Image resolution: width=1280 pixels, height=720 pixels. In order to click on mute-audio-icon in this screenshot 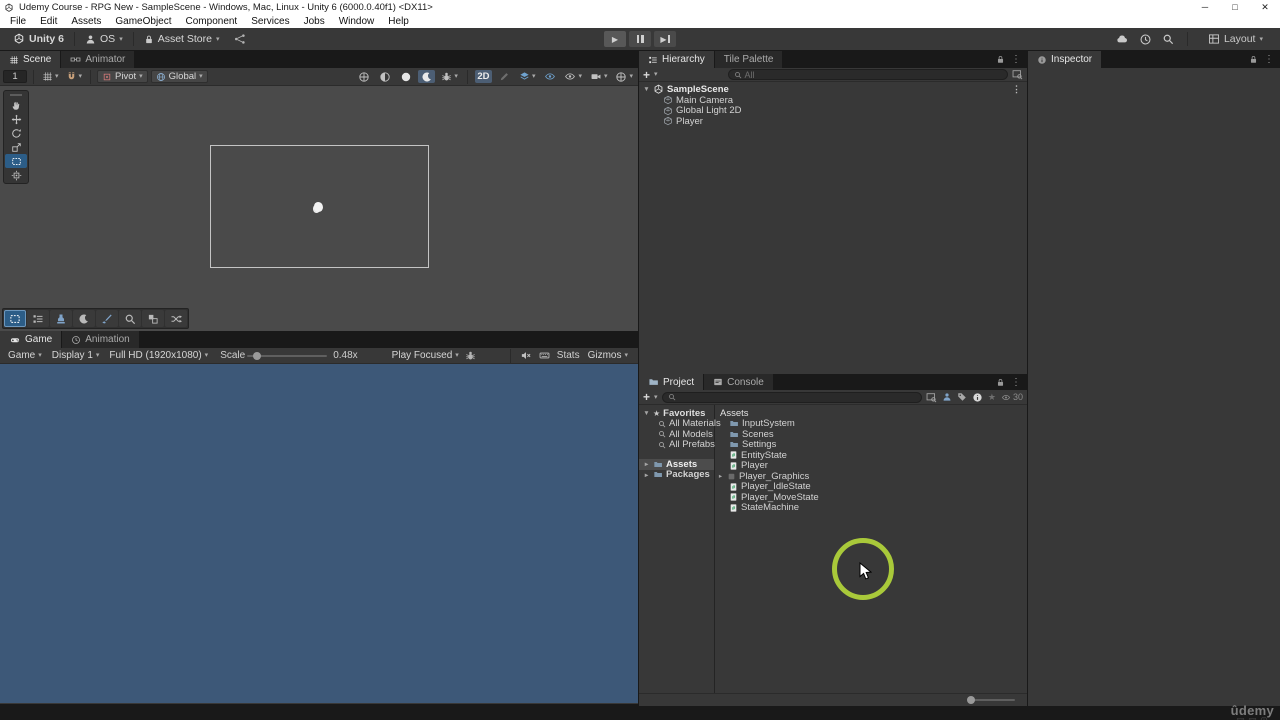, I will do `click(526, 355)`.